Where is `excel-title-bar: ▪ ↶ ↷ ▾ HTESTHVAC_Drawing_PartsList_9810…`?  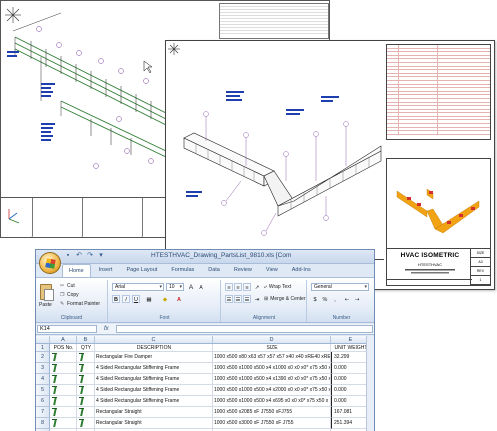 excel-title-bar: ▪ ↶ ↷ ▾ HTESTHVAC_Drawing_PartsList_9810… is located at coordinates (205, 257).